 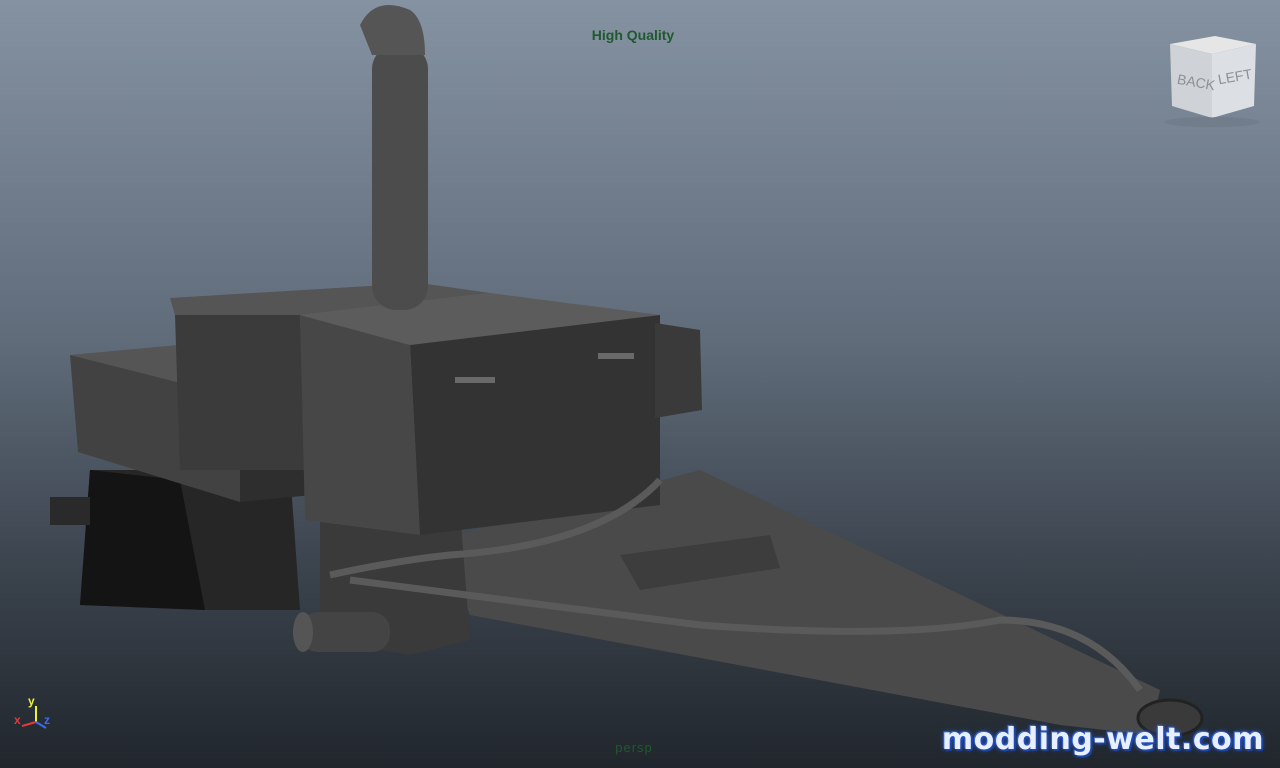 I want to click on hydraulic-cylinder, so click(x=345, y=632).